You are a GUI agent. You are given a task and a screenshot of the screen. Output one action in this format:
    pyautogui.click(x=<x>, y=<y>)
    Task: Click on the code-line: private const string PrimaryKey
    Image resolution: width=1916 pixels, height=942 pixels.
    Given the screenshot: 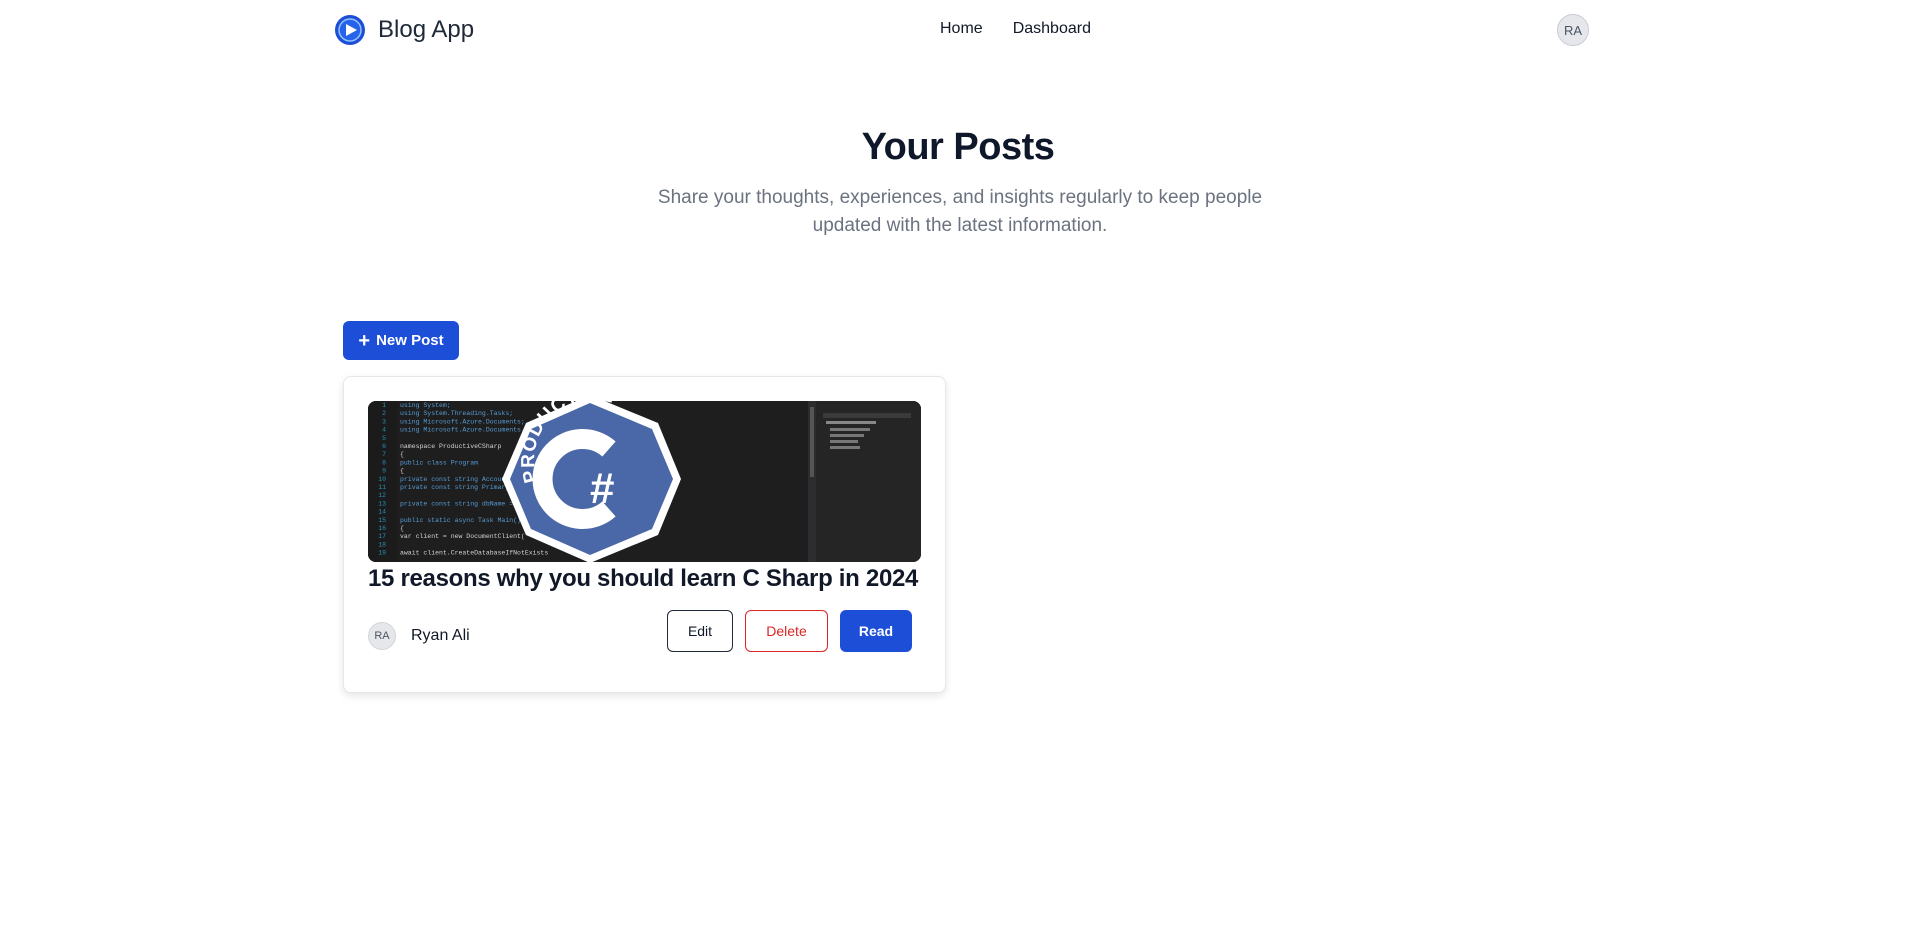 What is the action you would take?
    pyautogui.click(x=460, y=487)
    